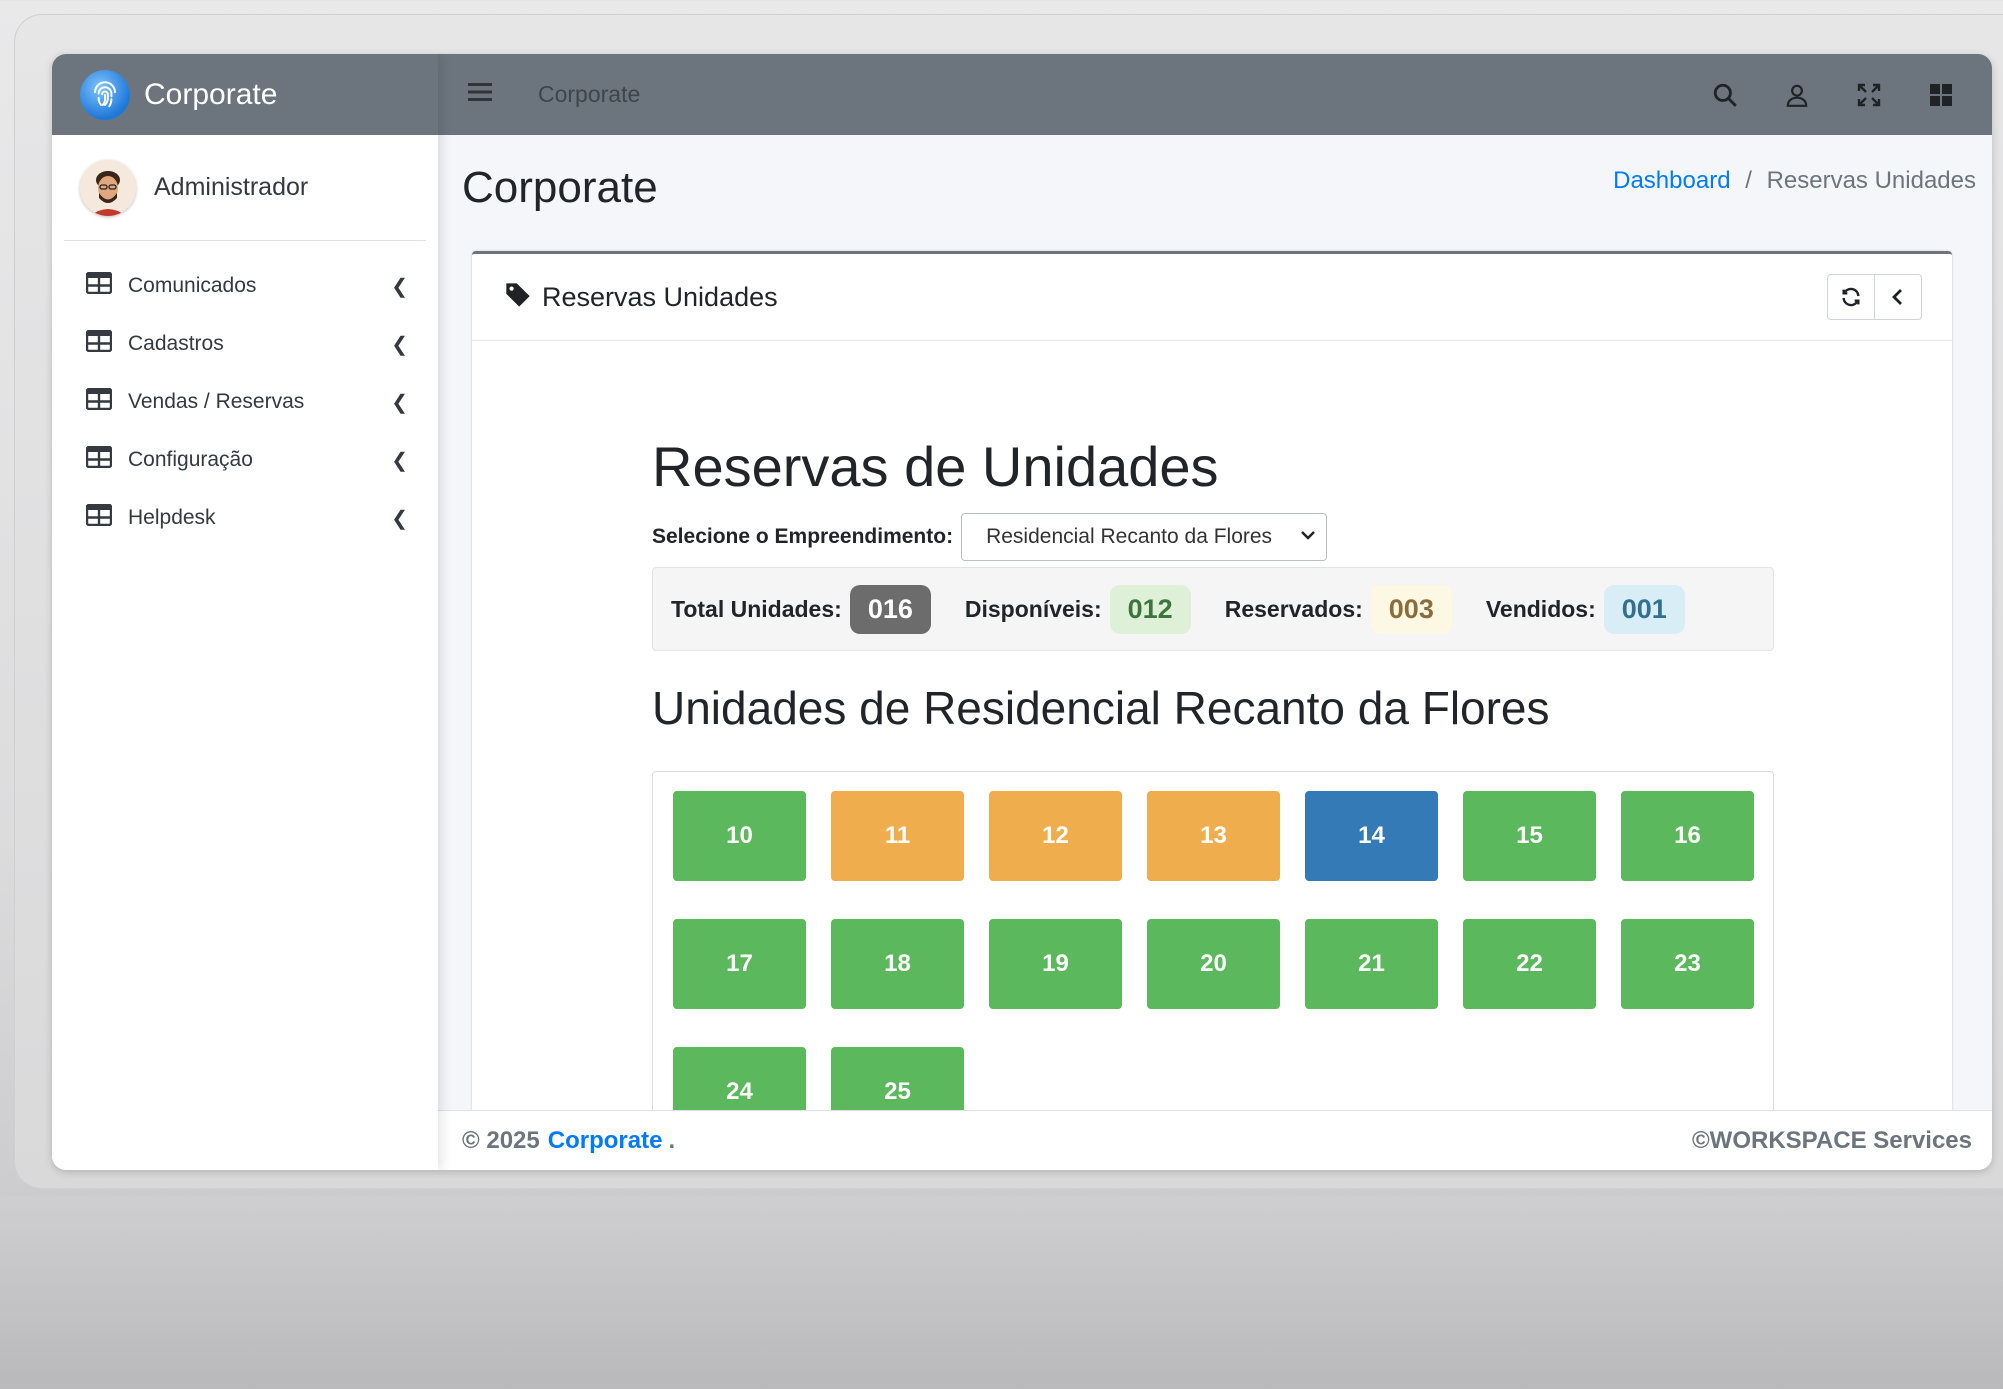 This screenshot has width=2003, height=1389. I want to click on unit-tile-20: 20, so click(1213, 964).